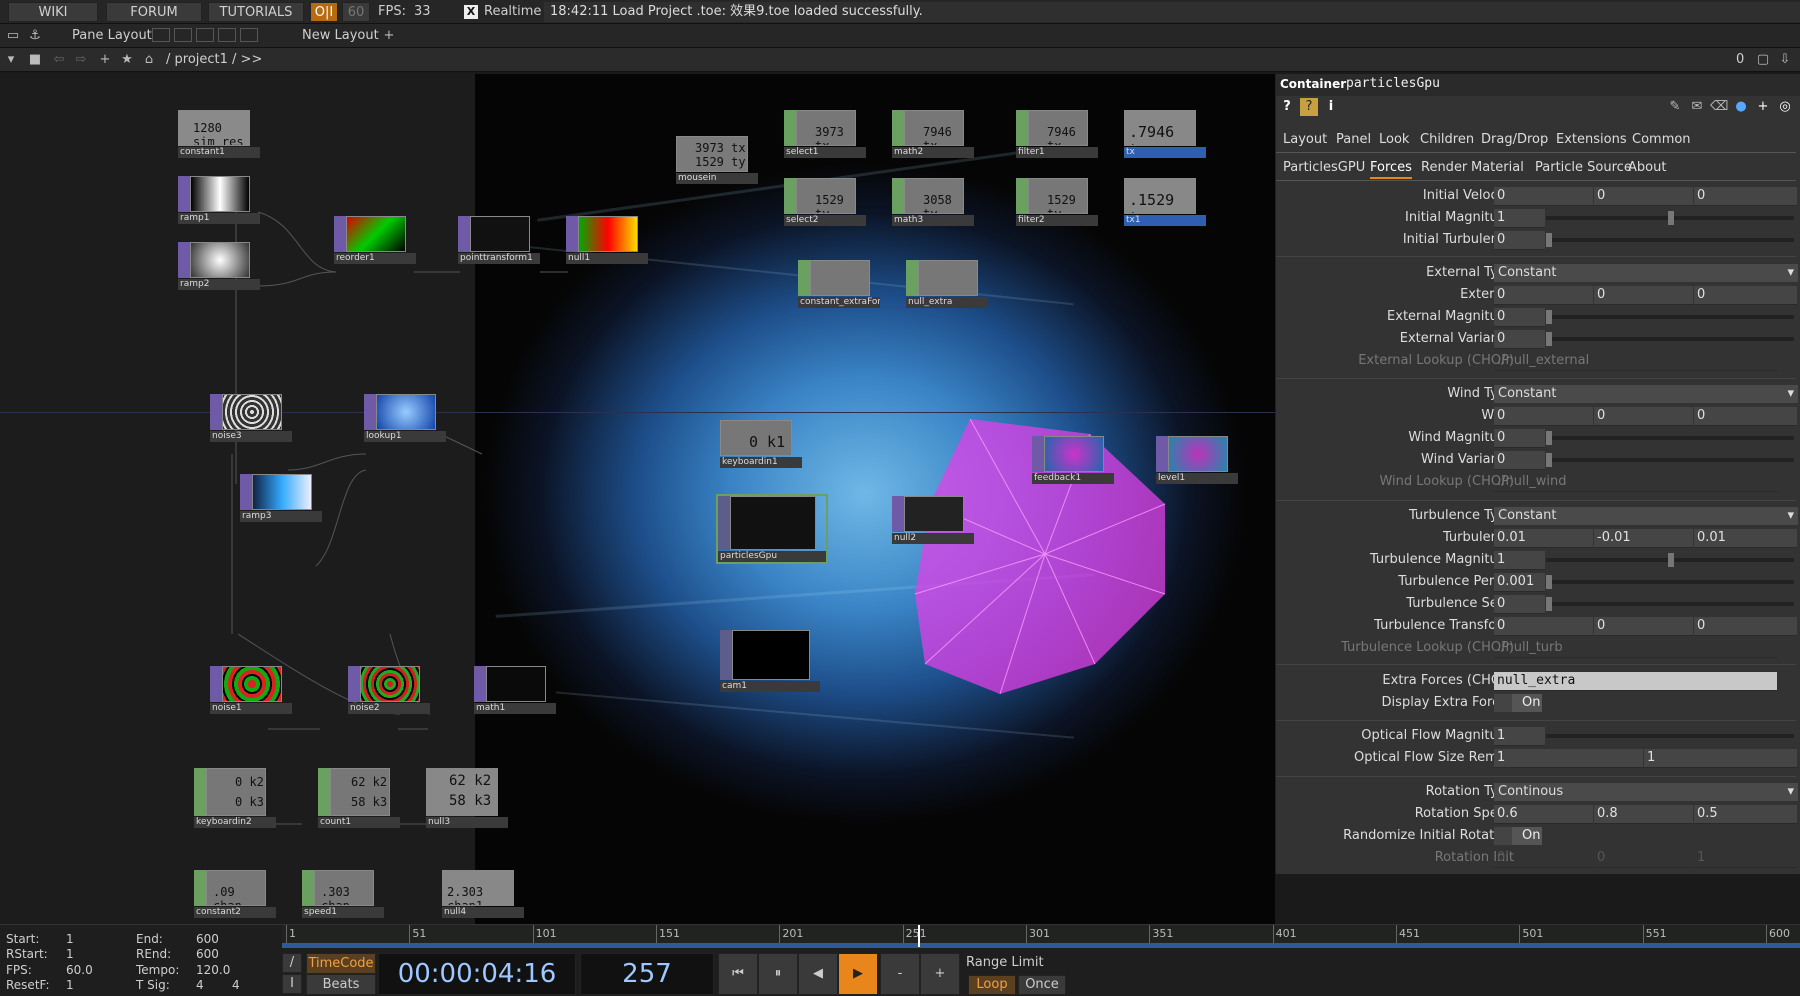 The width and height of the screenshot is (1800, 996). Describe the element at coordinates (1720, 758) in the screenshot. I see `optical-flow-size-y: 1` at that location.